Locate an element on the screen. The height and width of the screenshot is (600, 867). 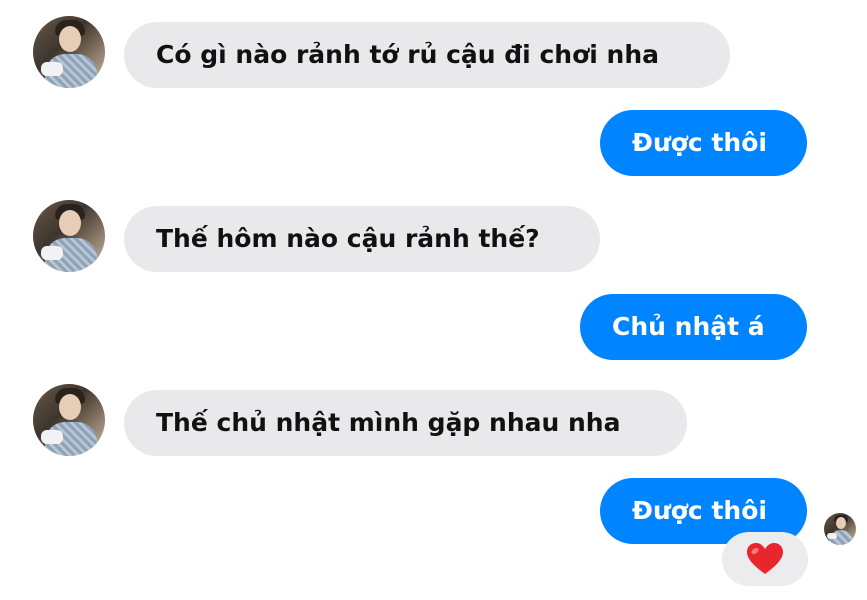
heart-icon is located at coordinates (765, 558).